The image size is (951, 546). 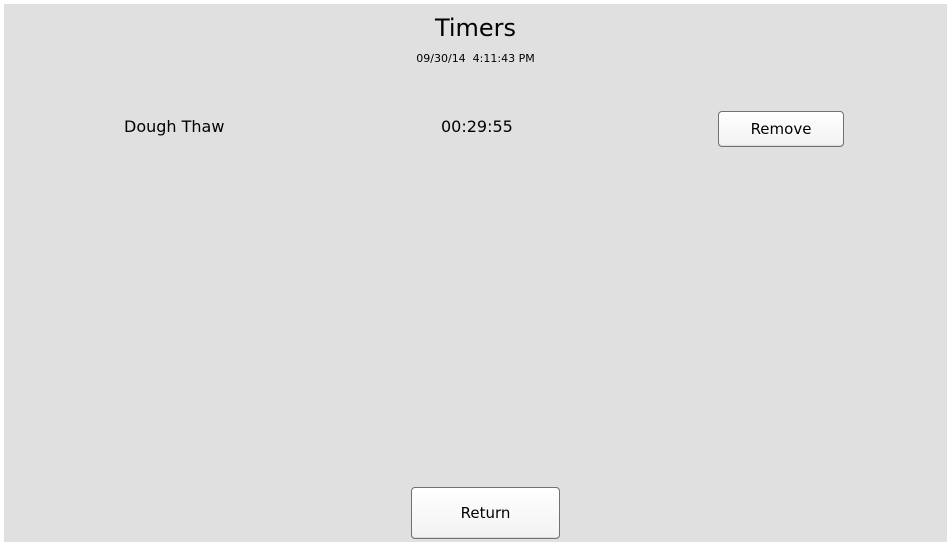 What do you see at coordinates (781, 129) in the screenshot?
I see `remove-timer-button: Remove` at bounding box center [781, 129].